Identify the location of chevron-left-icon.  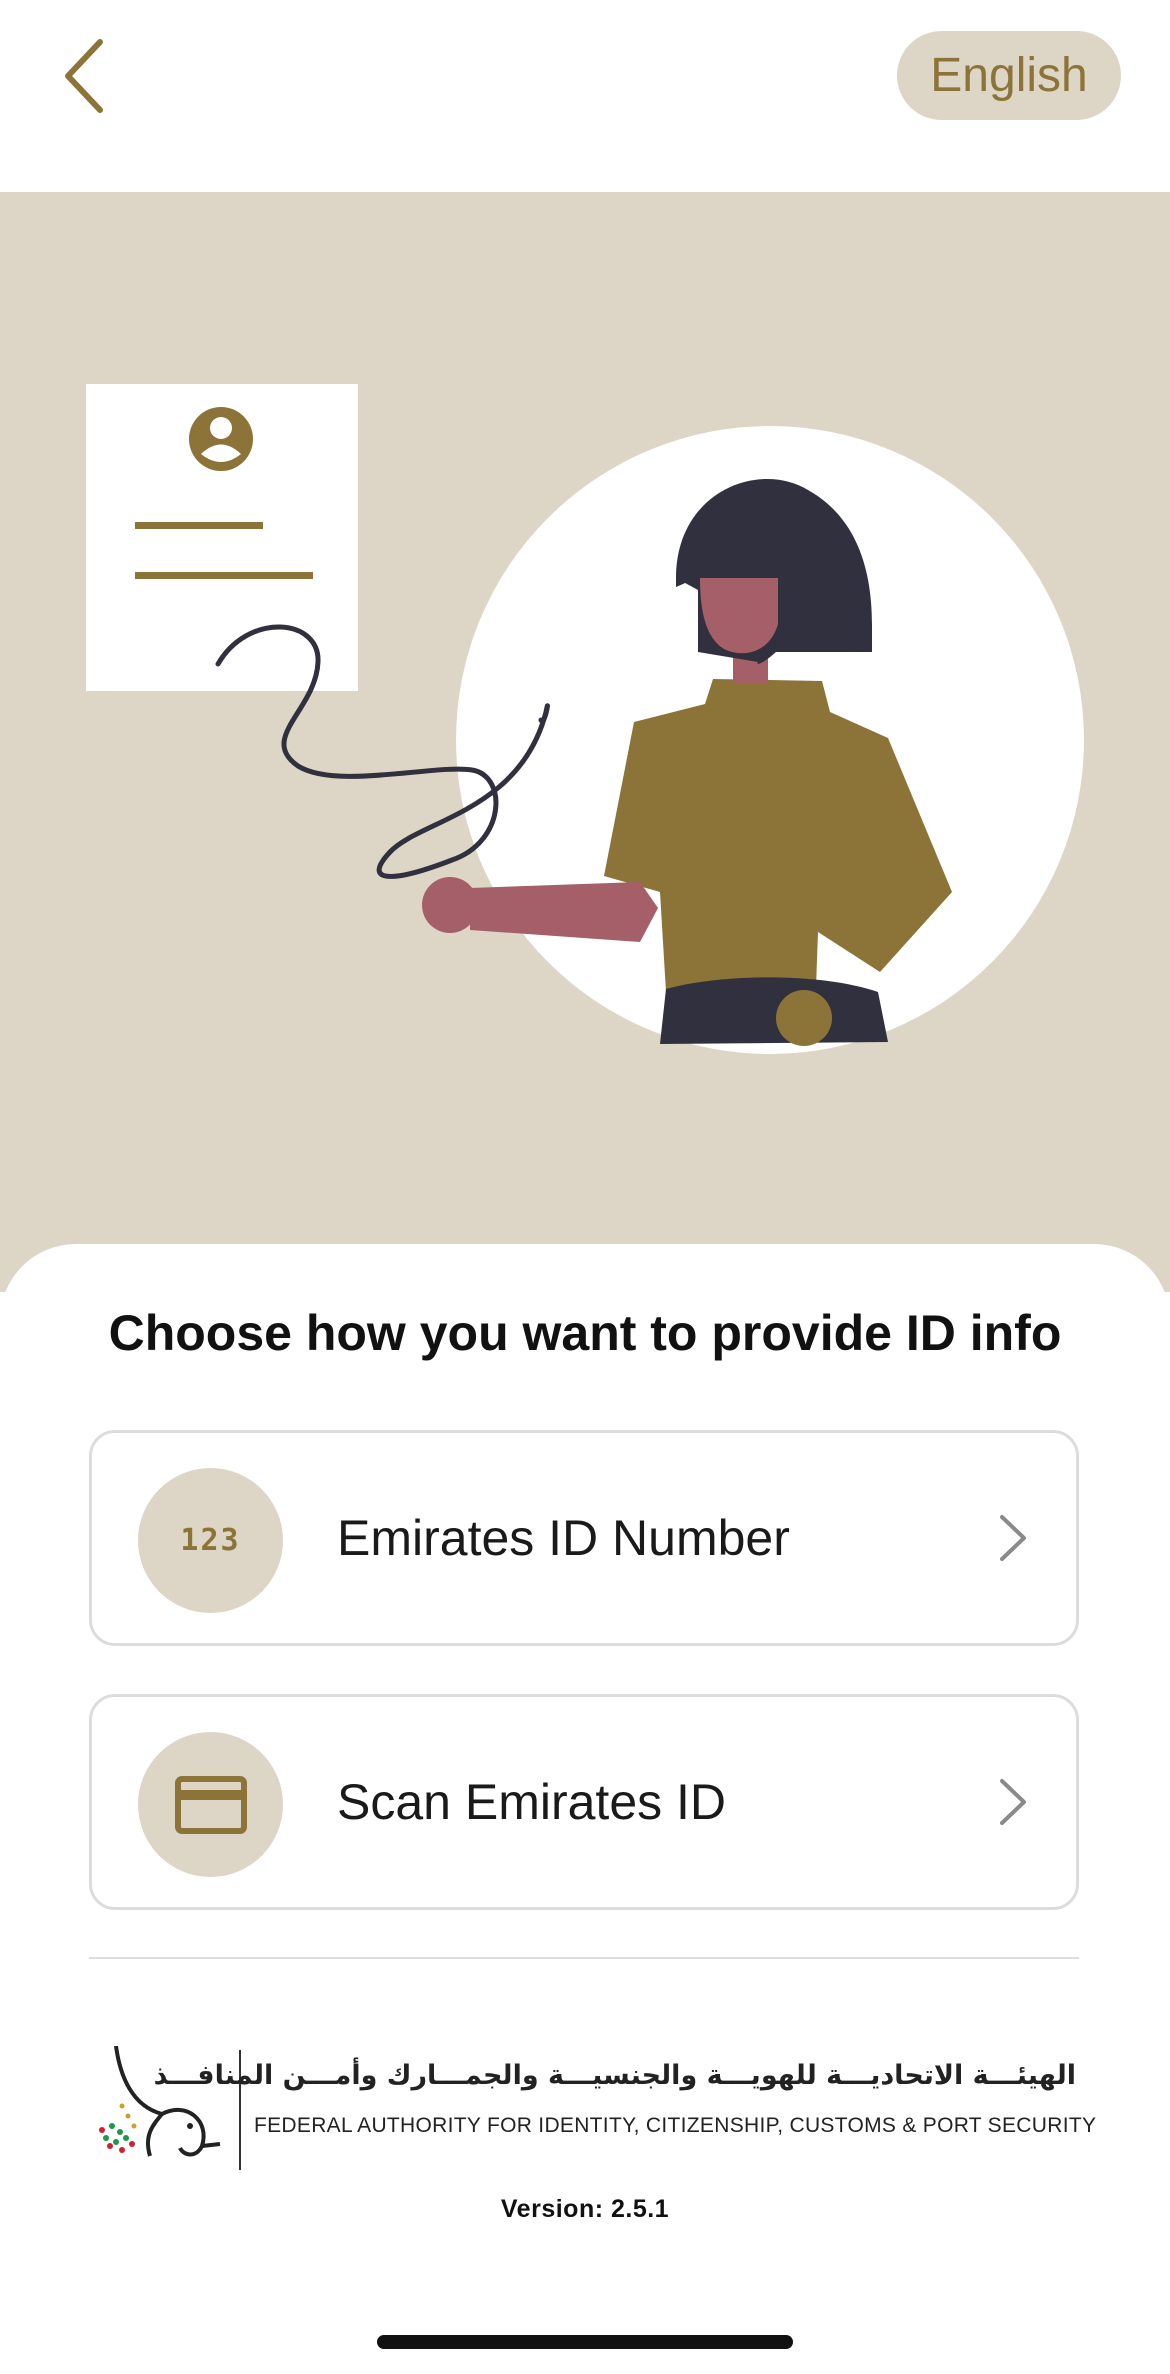
(84, 76).